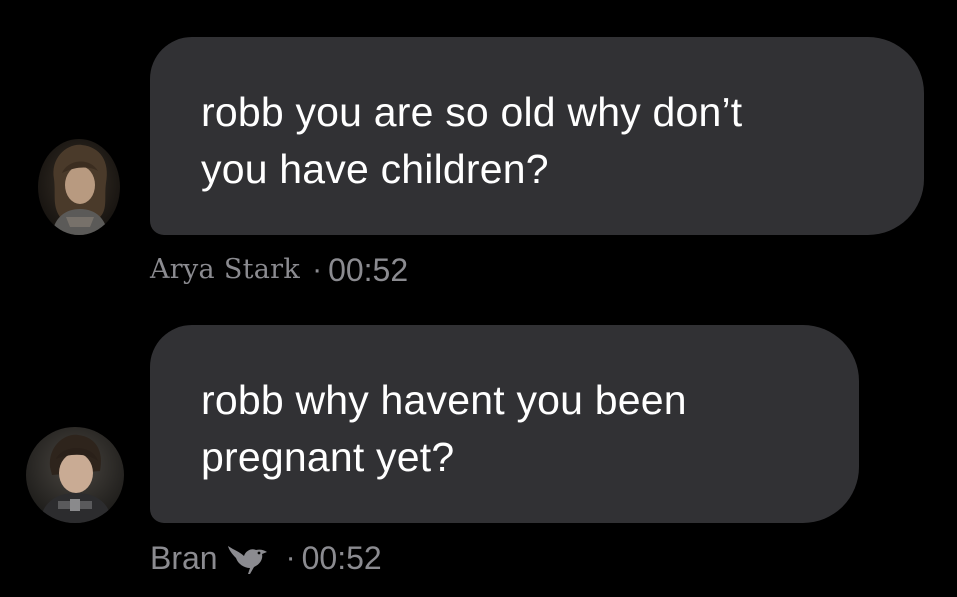 The image size is (957, 597). What do you see at coordinates (184, 558) in the screenshot?
I see `sender-name: Bran` at bounding box center [184, 558].